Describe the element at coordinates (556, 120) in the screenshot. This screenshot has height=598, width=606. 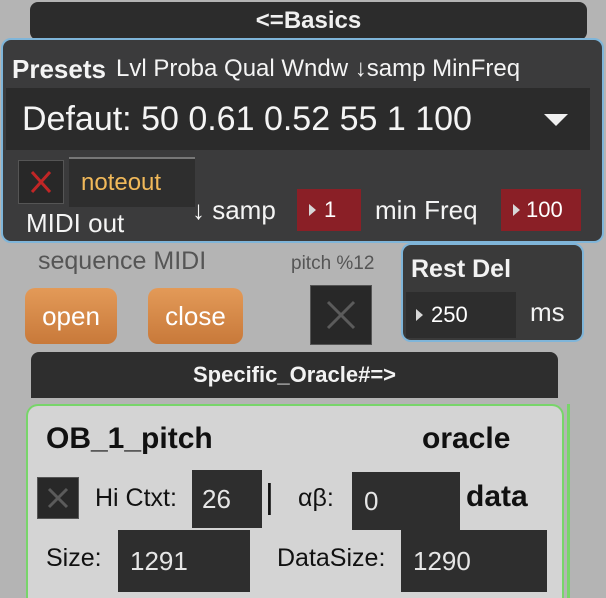
I see `triangle-down-icon` at that location.